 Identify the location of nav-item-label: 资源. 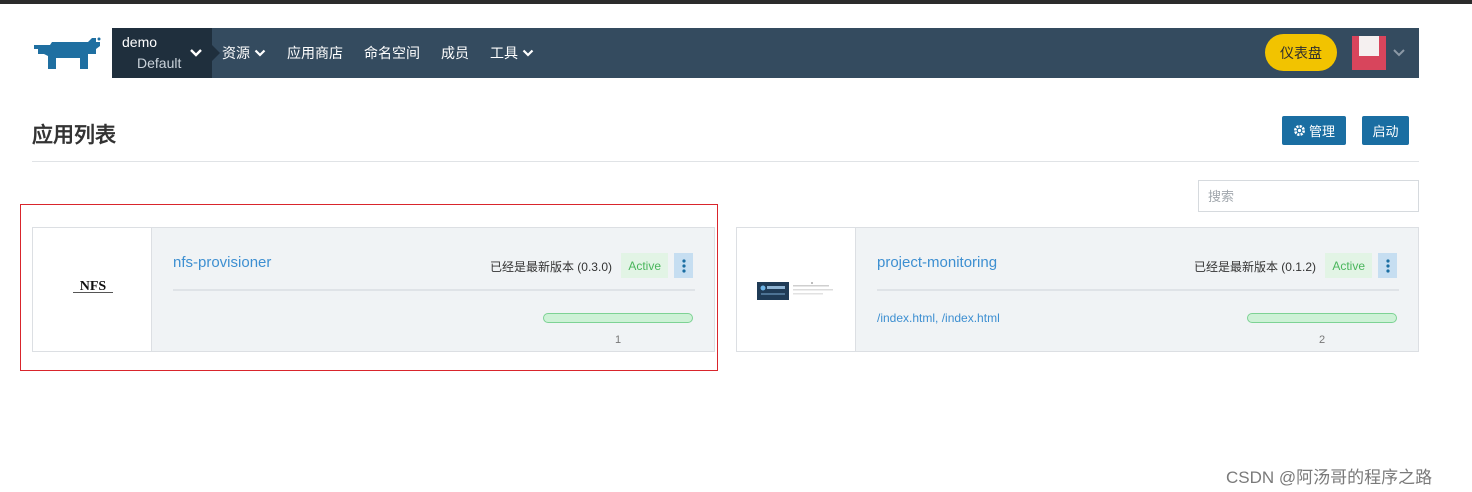
(236, 53).